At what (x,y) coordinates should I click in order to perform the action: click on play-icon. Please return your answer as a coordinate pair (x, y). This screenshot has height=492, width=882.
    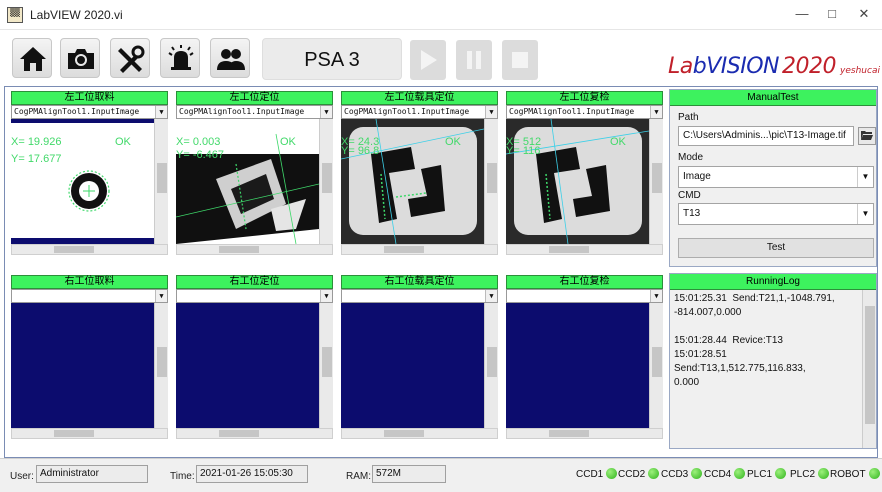
    Looking at the image, I should click on (429, 60).